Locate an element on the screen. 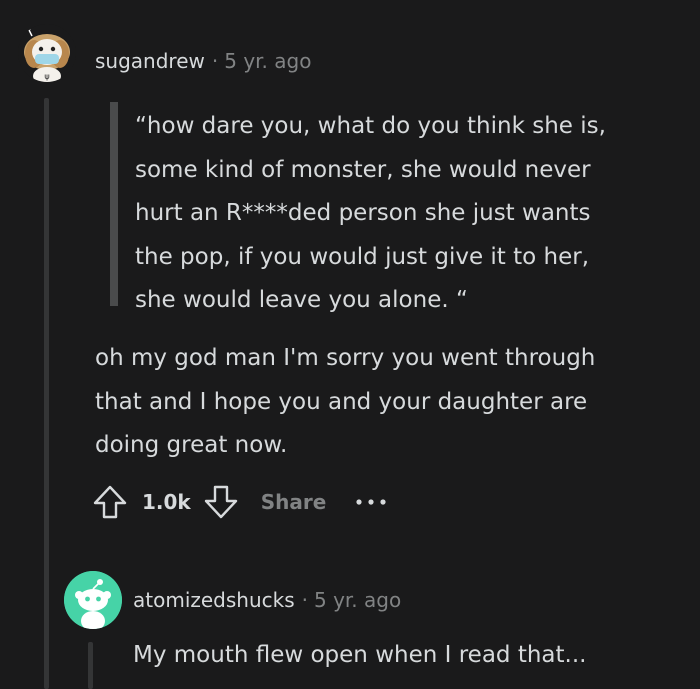 The image size is (700, 689). more-options-icon is located at coordinates (371, 502).